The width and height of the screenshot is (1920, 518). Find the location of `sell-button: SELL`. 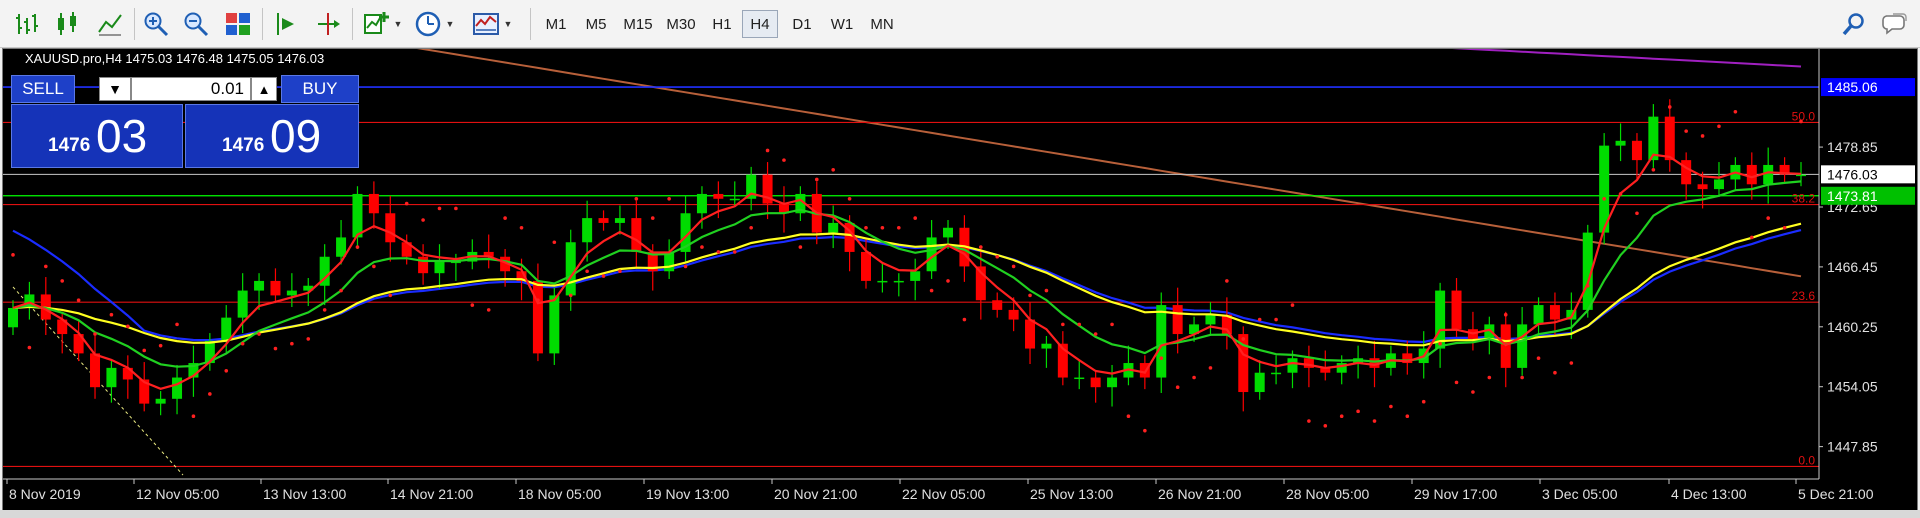

sell-button: SELL is located at coordinates (43, 89).